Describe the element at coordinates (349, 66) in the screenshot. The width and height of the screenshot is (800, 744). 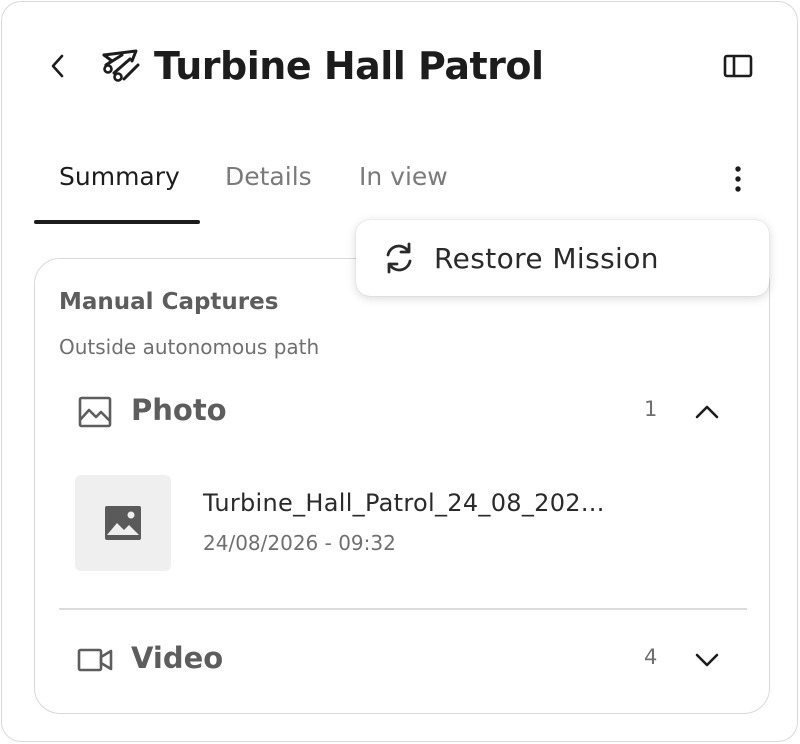
I see `page-title: Turbine Hall Patrol` at that location.